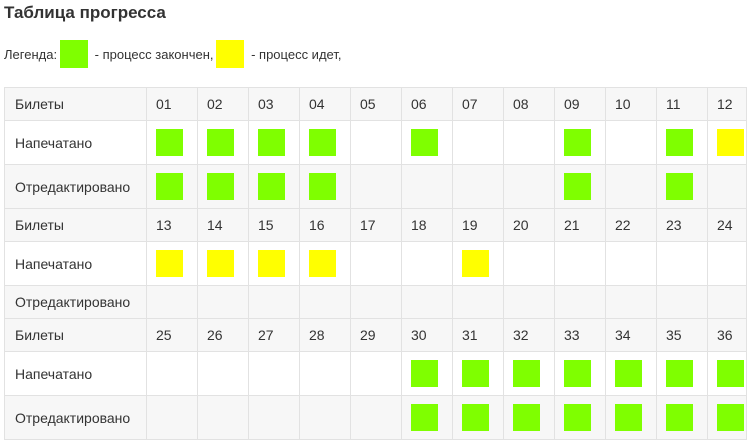 The height and width of the screenshot is (445, 749). I want to click on ticket-number: 20, so click(529, 225).